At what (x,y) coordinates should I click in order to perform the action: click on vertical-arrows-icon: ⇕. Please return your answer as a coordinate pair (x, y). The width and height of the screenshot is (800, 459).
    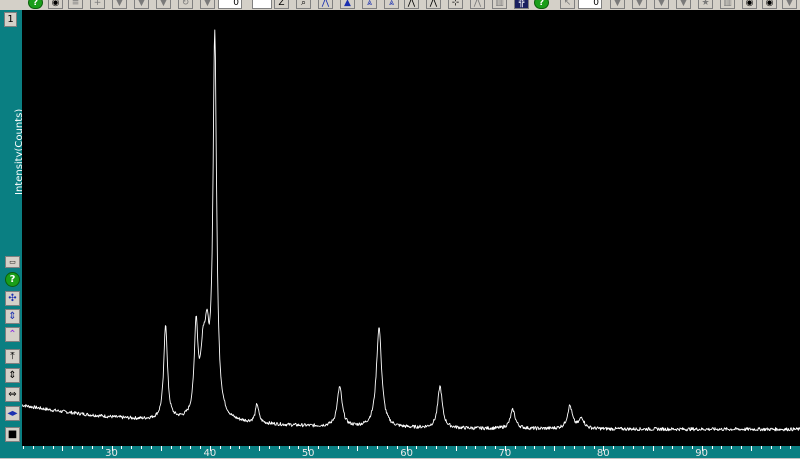
    Looking at the image, I should click on (12, 375).